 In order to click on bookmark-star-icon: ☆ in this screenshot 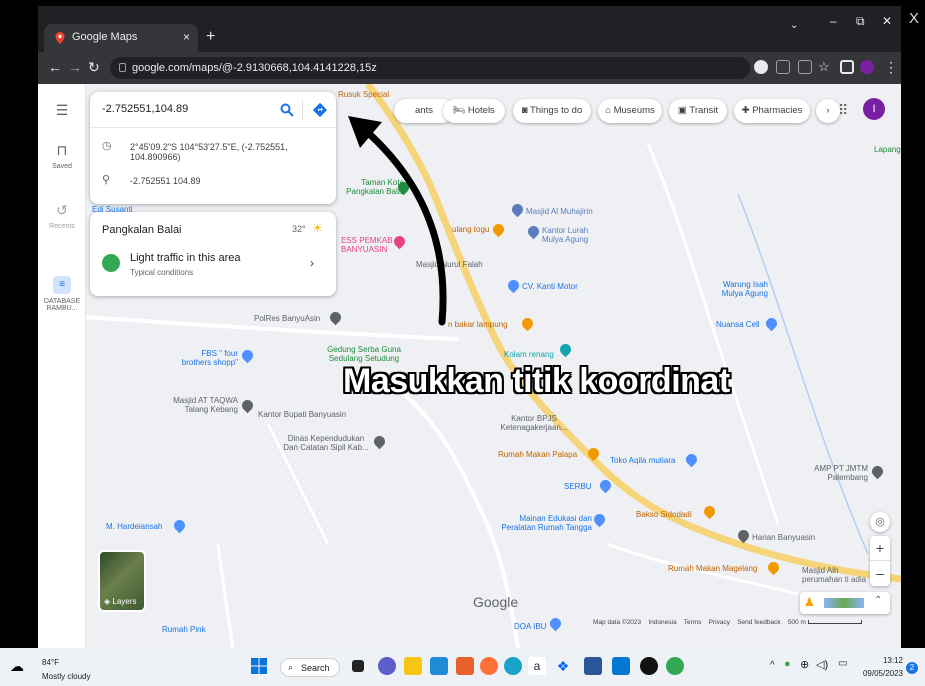, I will do `click(824, 67)`.